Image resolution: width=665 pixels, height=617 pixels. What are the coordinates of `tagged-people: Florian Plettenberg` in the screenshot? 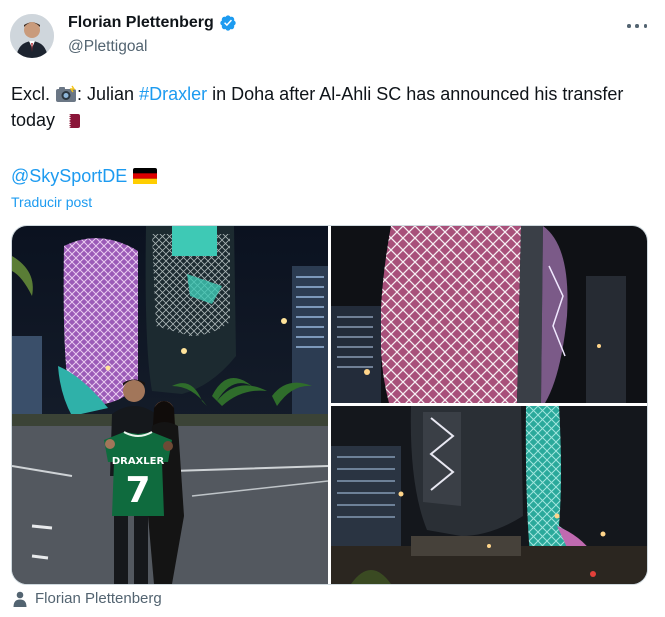 It's located at (87, 598).